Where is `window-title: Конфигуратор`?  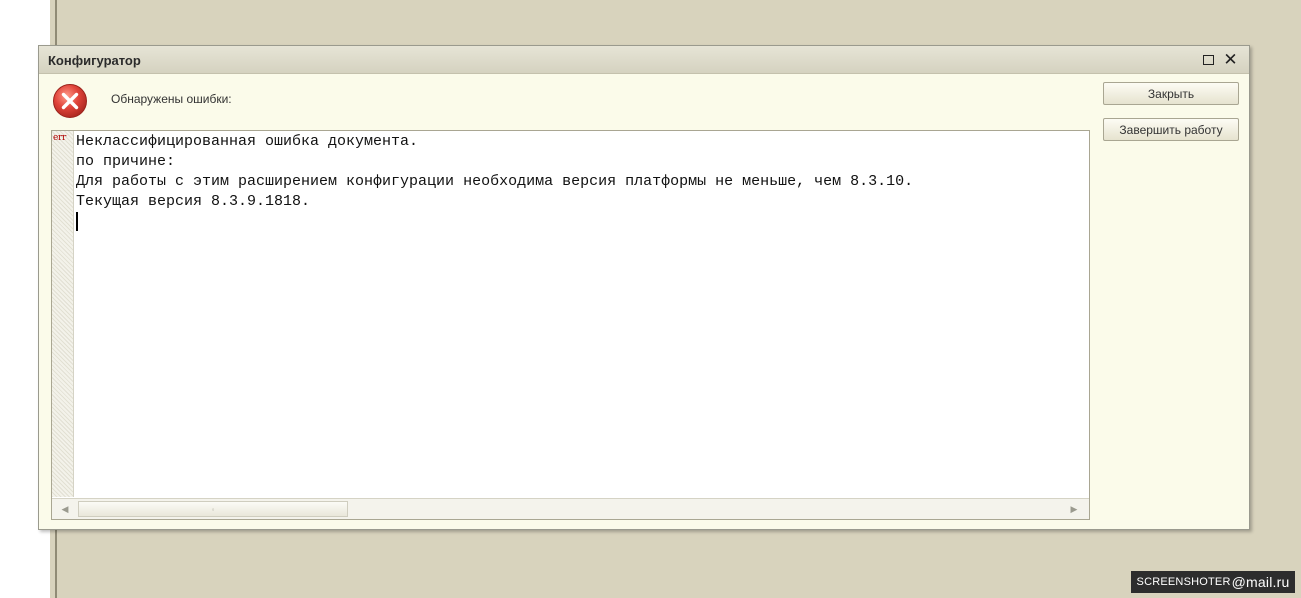
window-title: Конфигуратор is located at coordinates (94, 60).